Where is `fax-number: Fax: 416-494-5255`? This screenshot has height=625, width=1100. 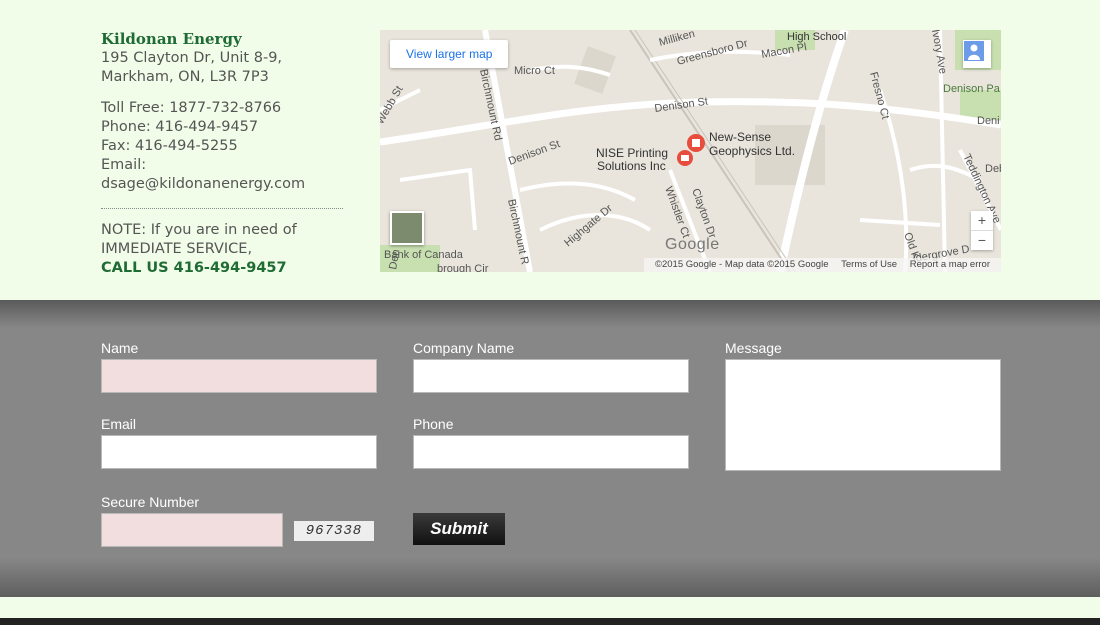
fax-number: Fax: 416-494-5255 is located at coordinates (169, 146).